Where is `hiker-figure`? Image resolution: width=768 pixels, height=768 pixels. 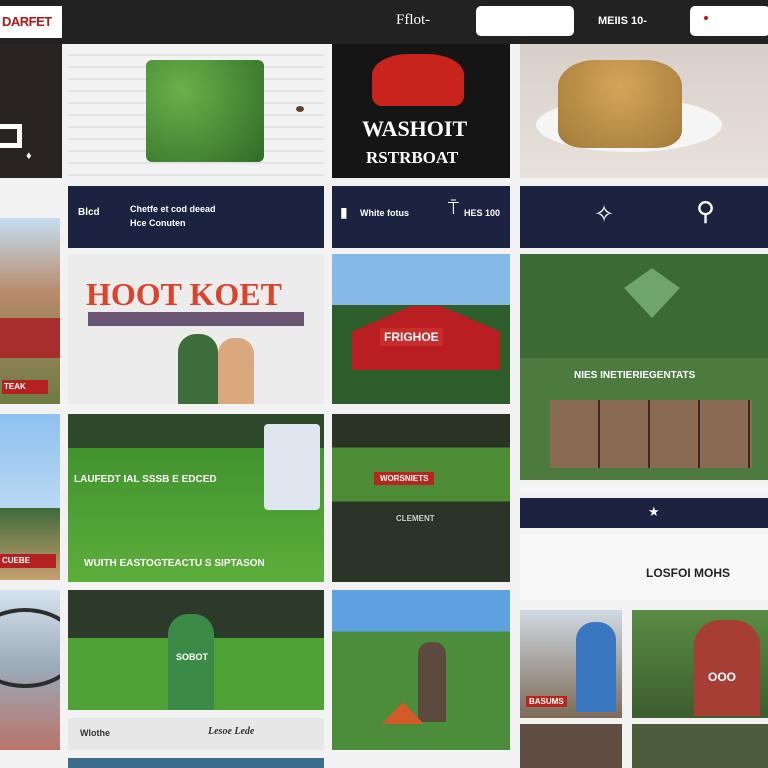 hiker-figure is located at coordinates (432, 682).